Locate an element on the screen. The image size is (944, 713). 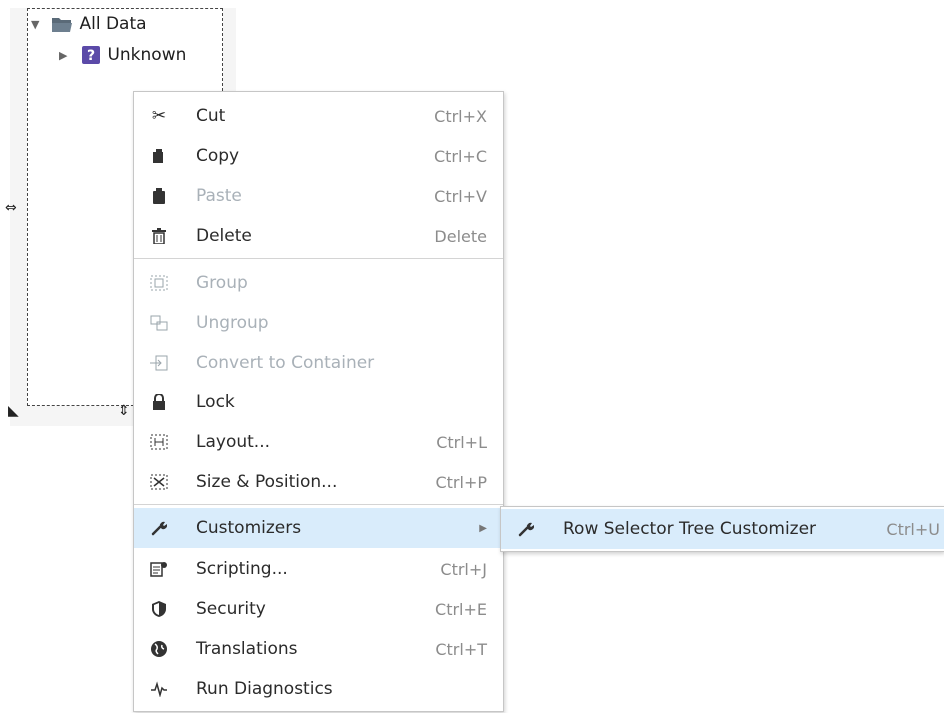
menu-item-lock: Lock is located at coordinates (318, 402).